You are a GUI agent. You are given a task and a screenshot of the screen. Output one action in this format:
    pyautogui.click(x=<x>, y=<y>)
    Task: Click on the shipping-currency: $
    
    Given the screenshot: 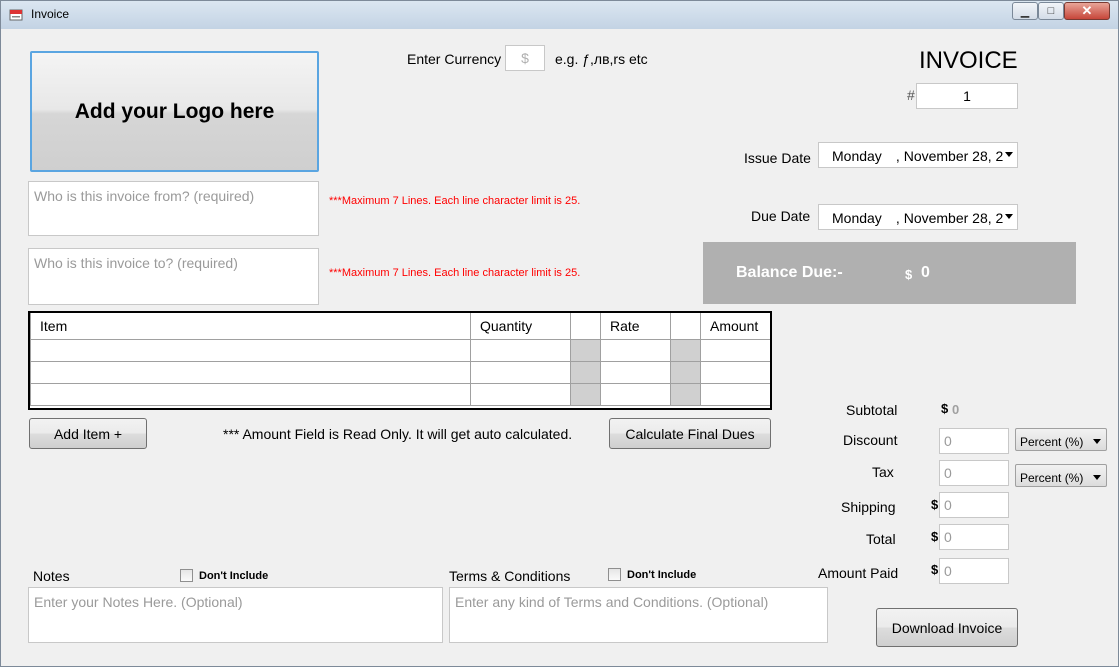 What is the action you would take?
    pyautogui.click(x=935, y=504)
    